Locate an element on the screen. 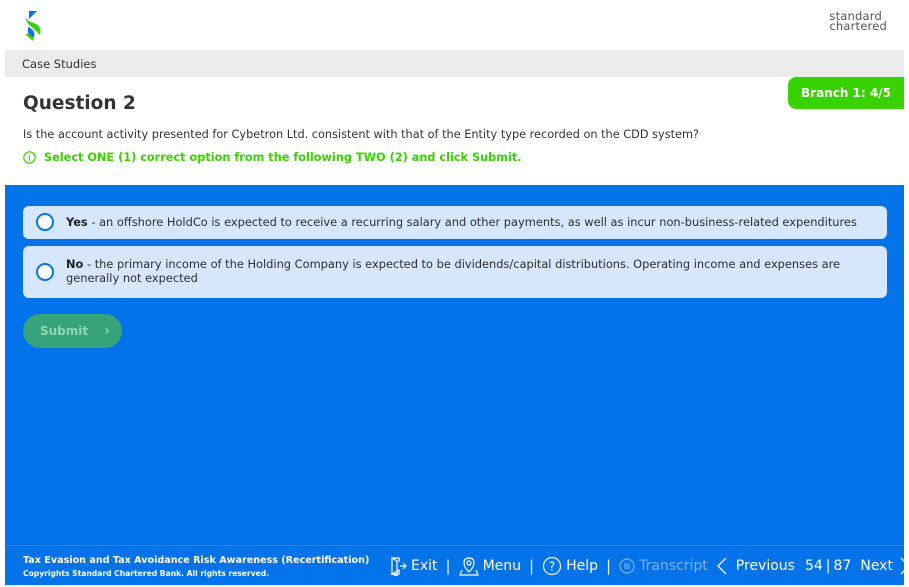 The height and width of the screenshot is (587, 909). submit-label: Submit is located at coordinates (64, 331).